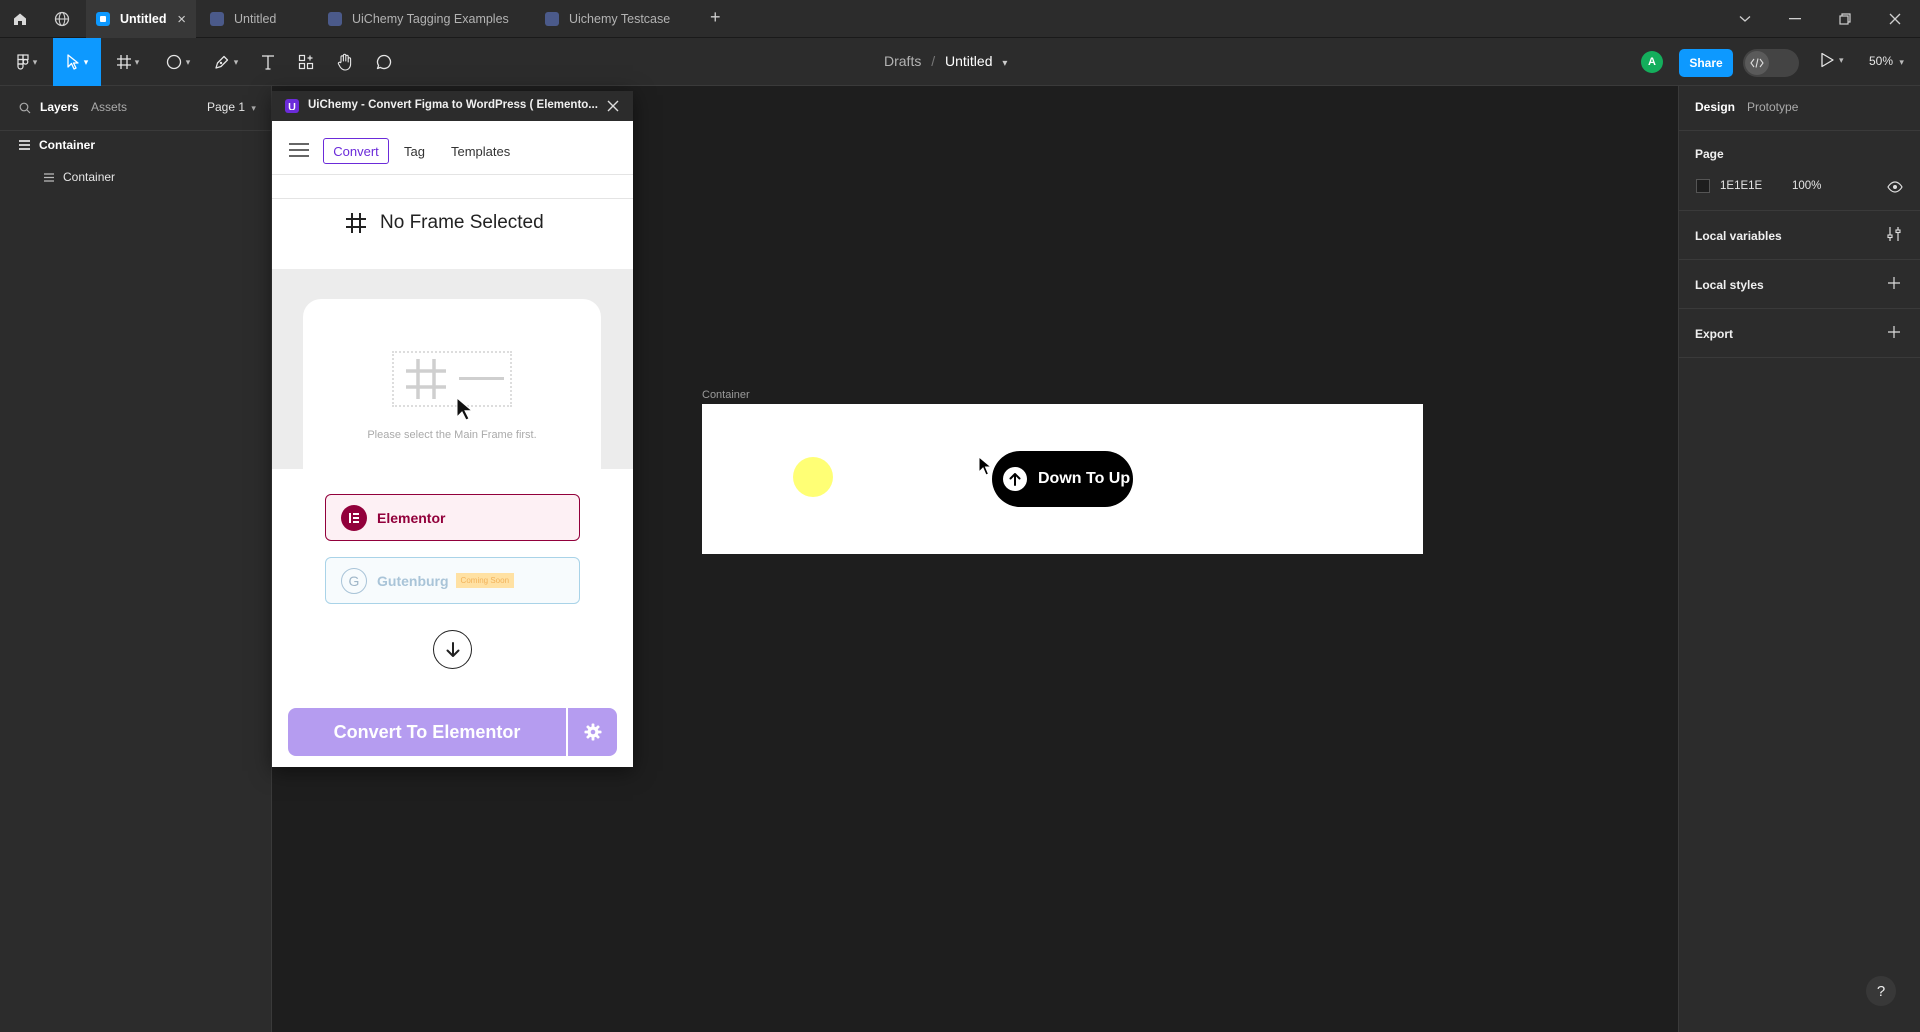 The height and width of the screenshot is (1032, 1920). I want to click on page-heading: Page, so click(1709, 154).